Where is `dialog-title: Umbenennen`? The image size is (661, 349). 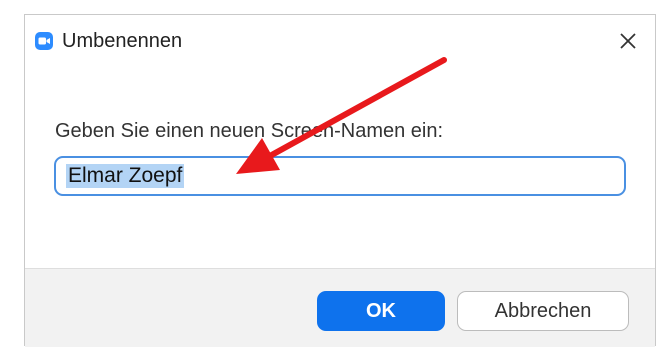 dialog-title: Umbenennen is located at coordinates (122, 41).